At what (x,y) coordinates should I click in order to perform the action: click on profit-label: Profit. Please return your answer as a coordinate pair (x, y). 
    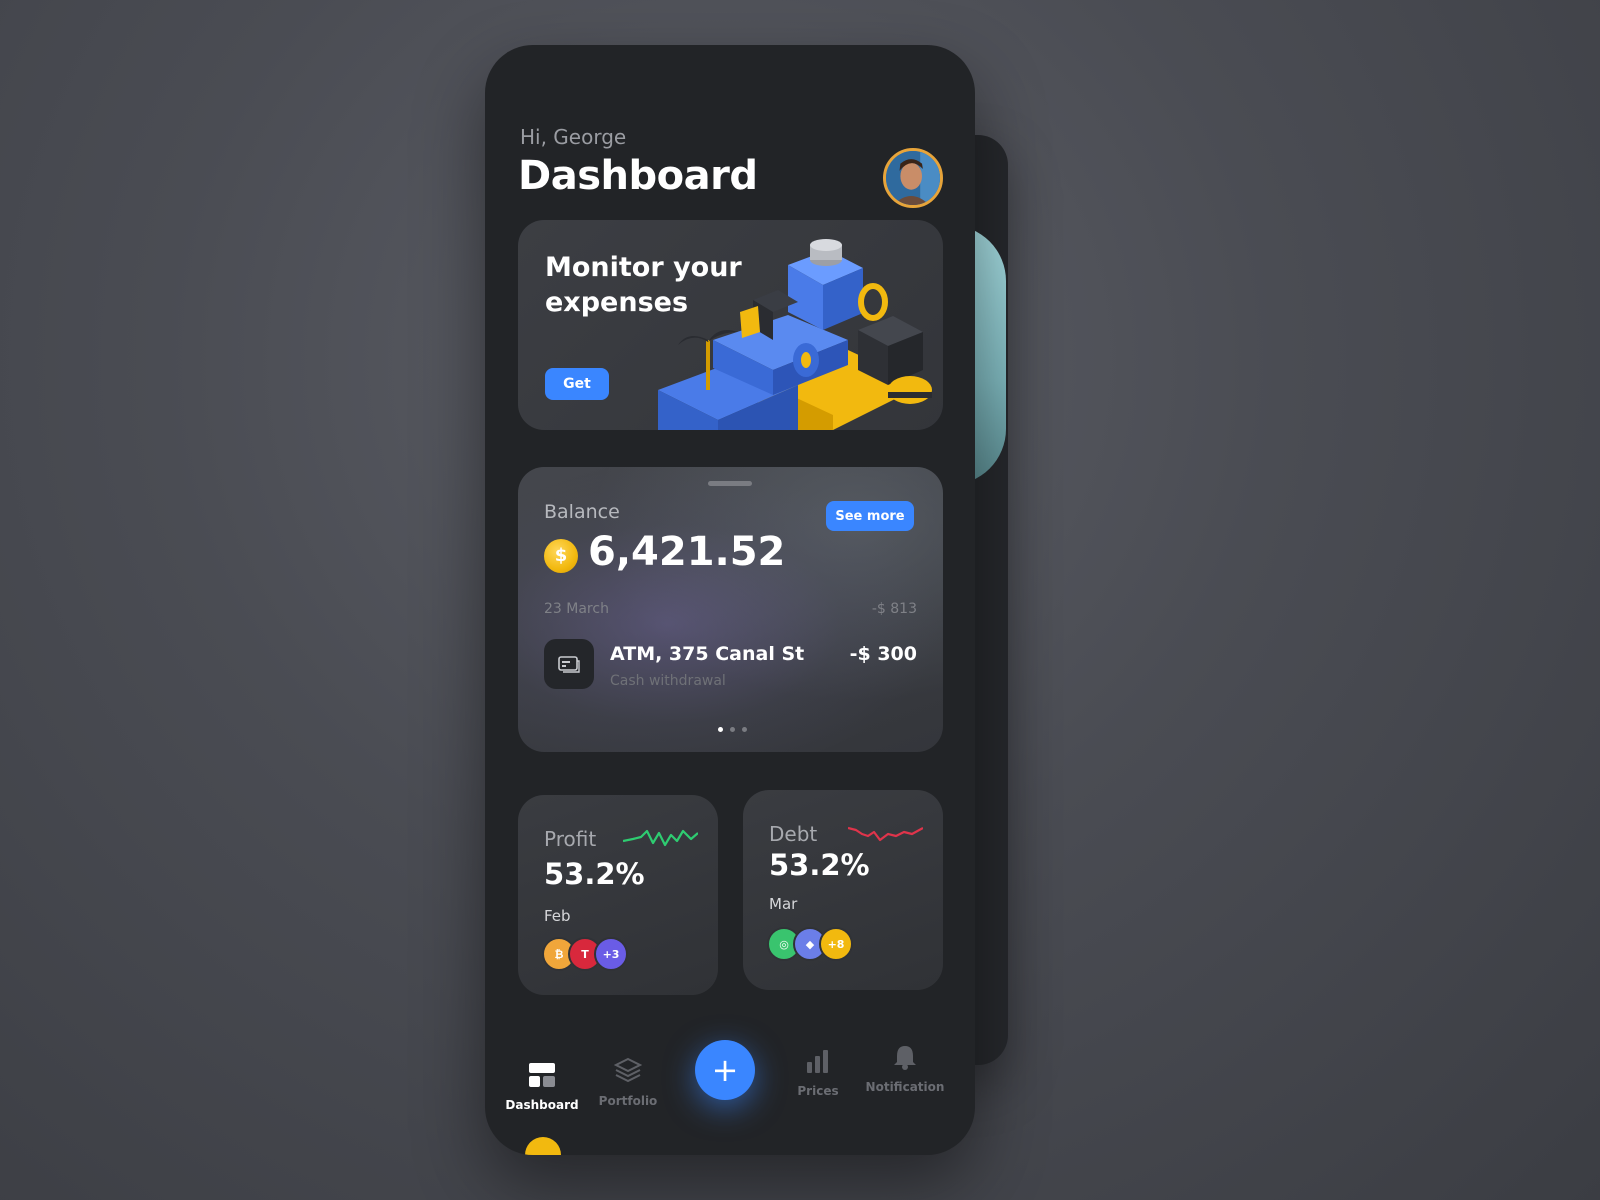
    Looking at the image, I should click on (570, 839).